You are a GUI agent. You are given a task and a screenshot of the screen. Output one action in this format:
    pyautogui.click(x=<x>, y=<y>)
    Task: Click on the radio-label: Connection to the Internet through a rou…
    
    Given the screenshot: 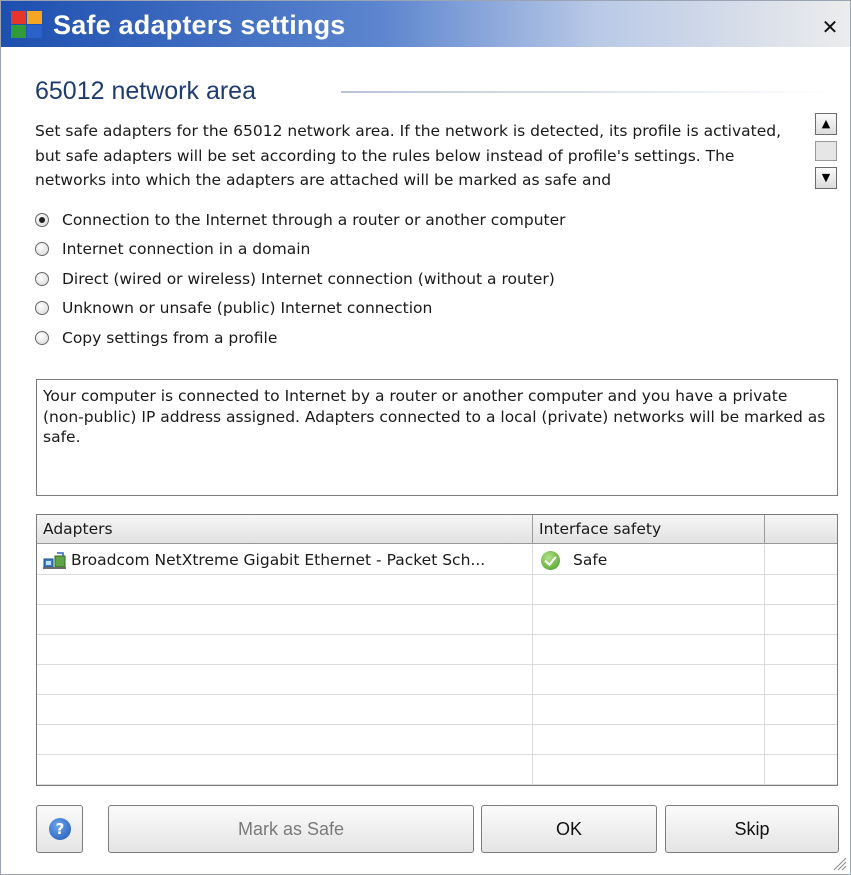 What is the action you would take?
    pyautogui.click(x=314, y=220)
    